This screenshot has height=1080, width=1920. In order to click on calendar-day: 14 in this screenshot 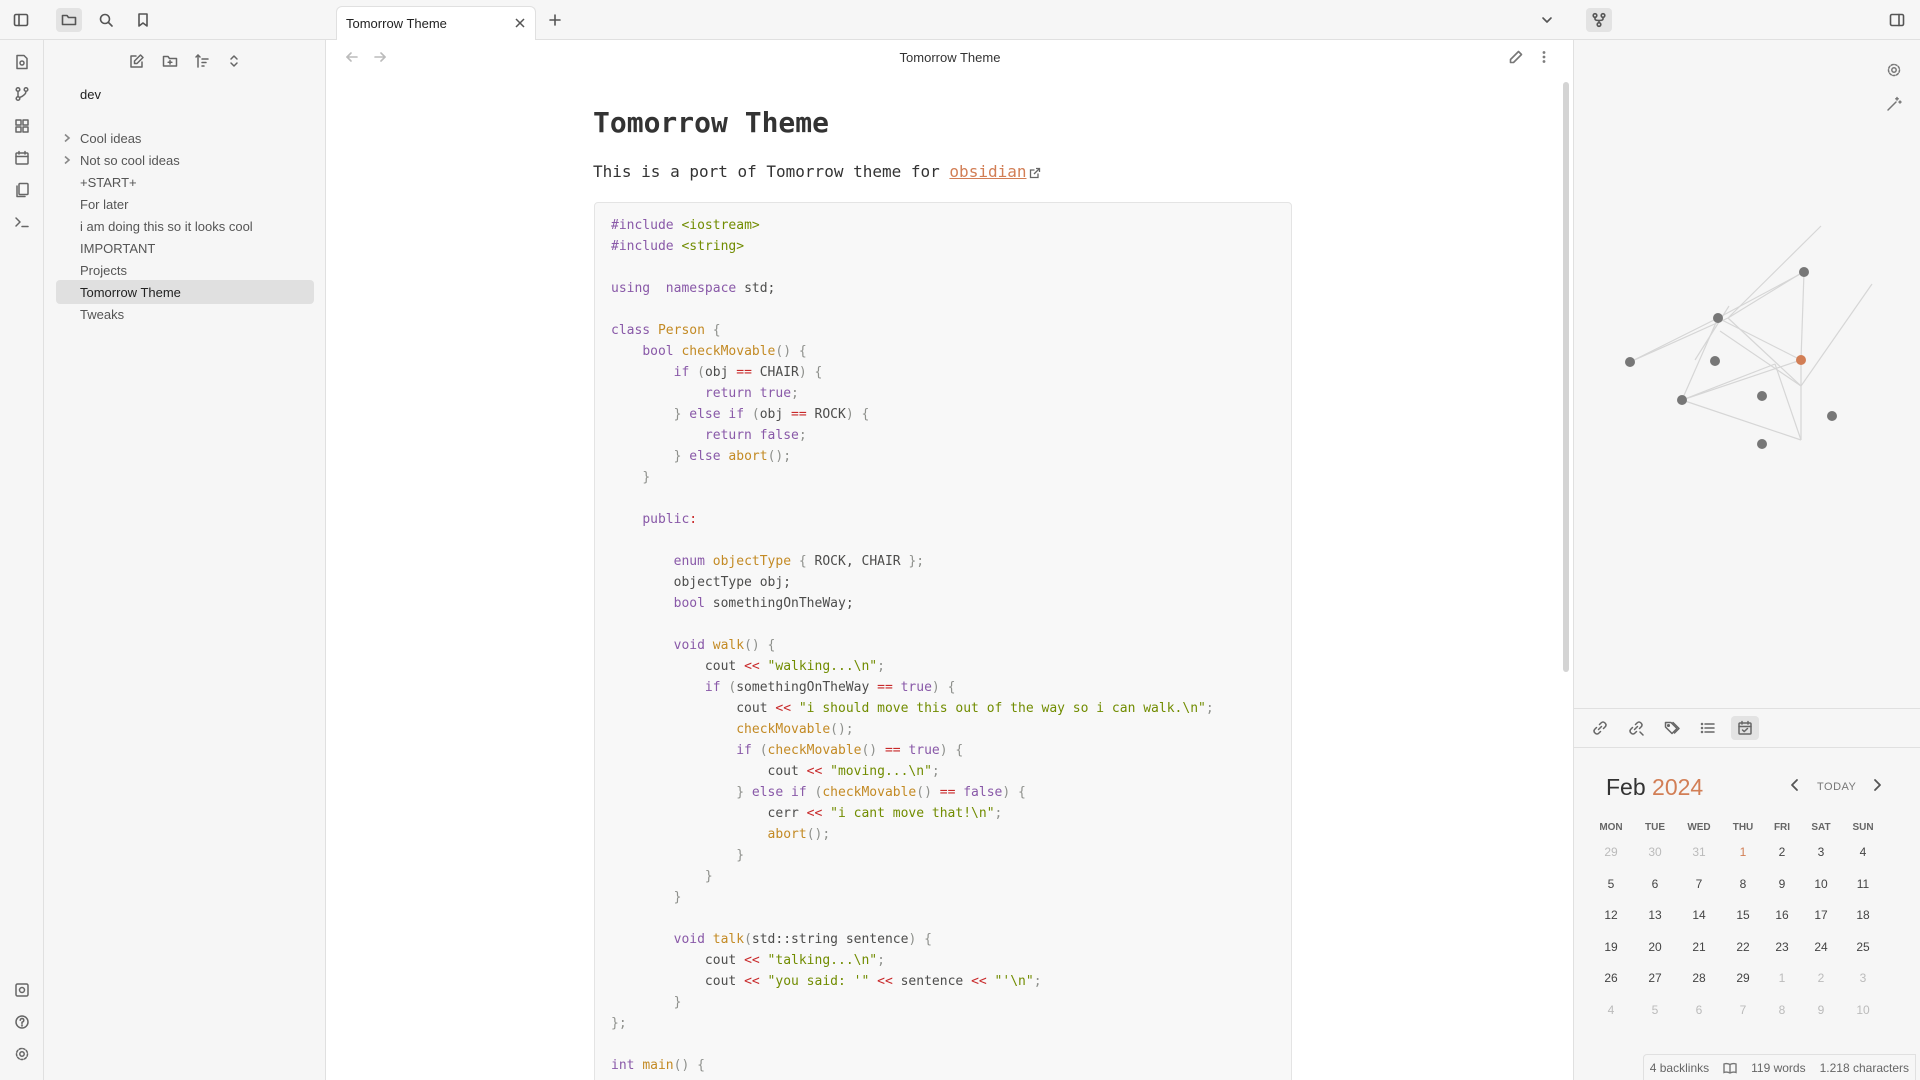, I will do `click(1699, 915)`.